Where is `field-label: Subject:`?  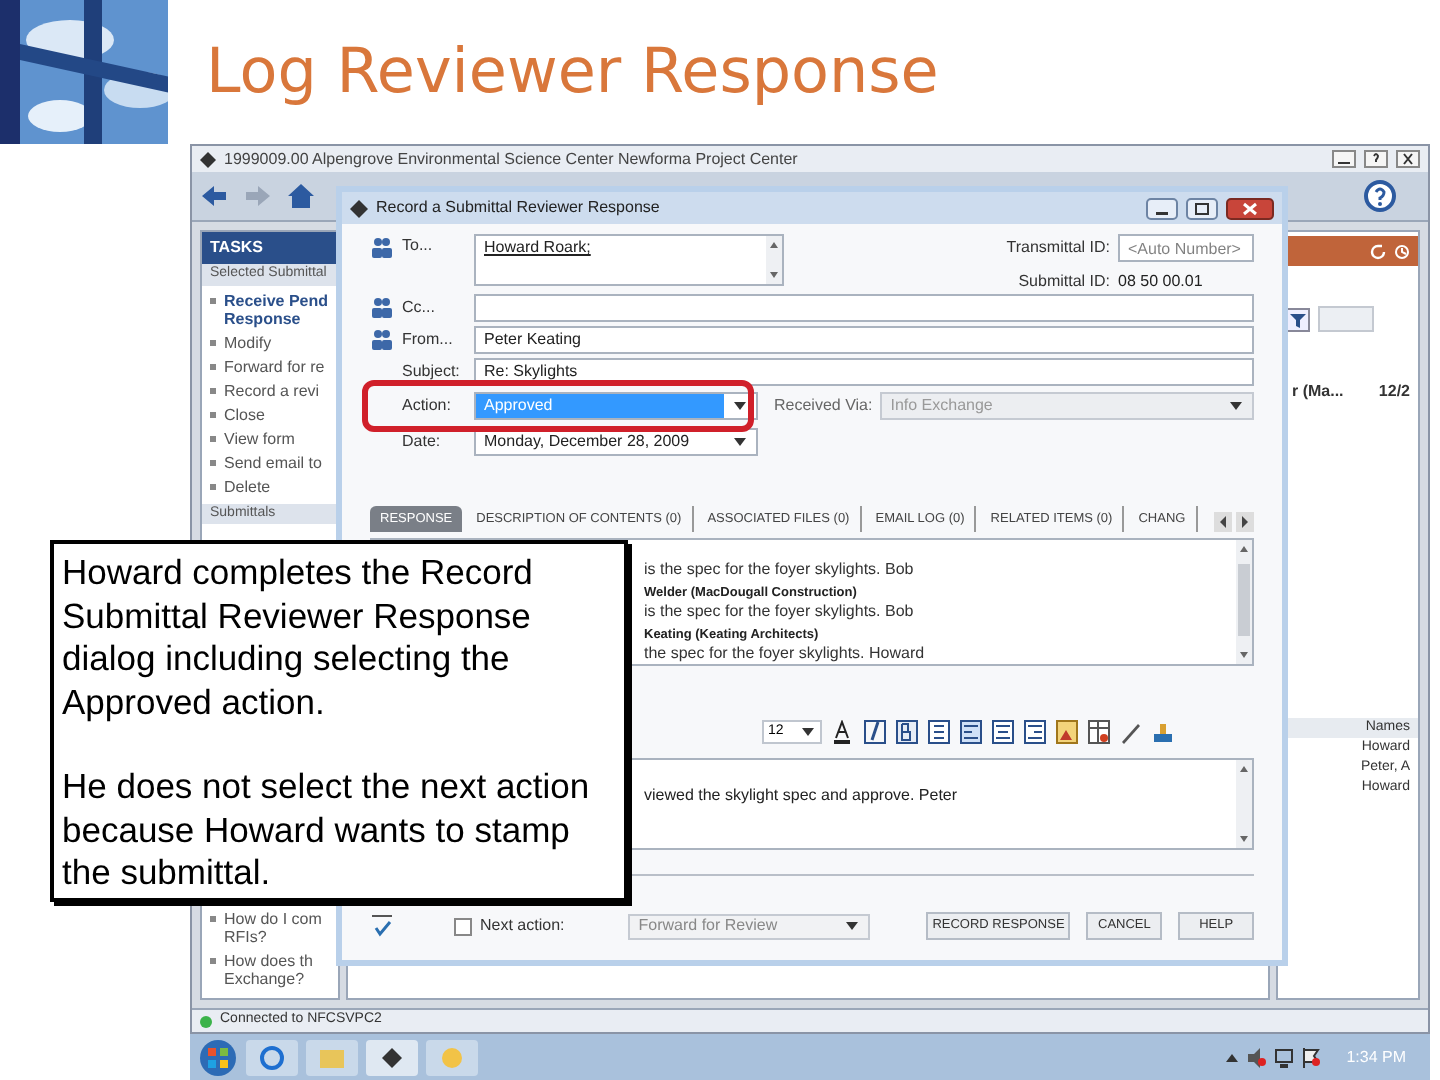
field-label: Subject: is located at coordinates (431, 371).